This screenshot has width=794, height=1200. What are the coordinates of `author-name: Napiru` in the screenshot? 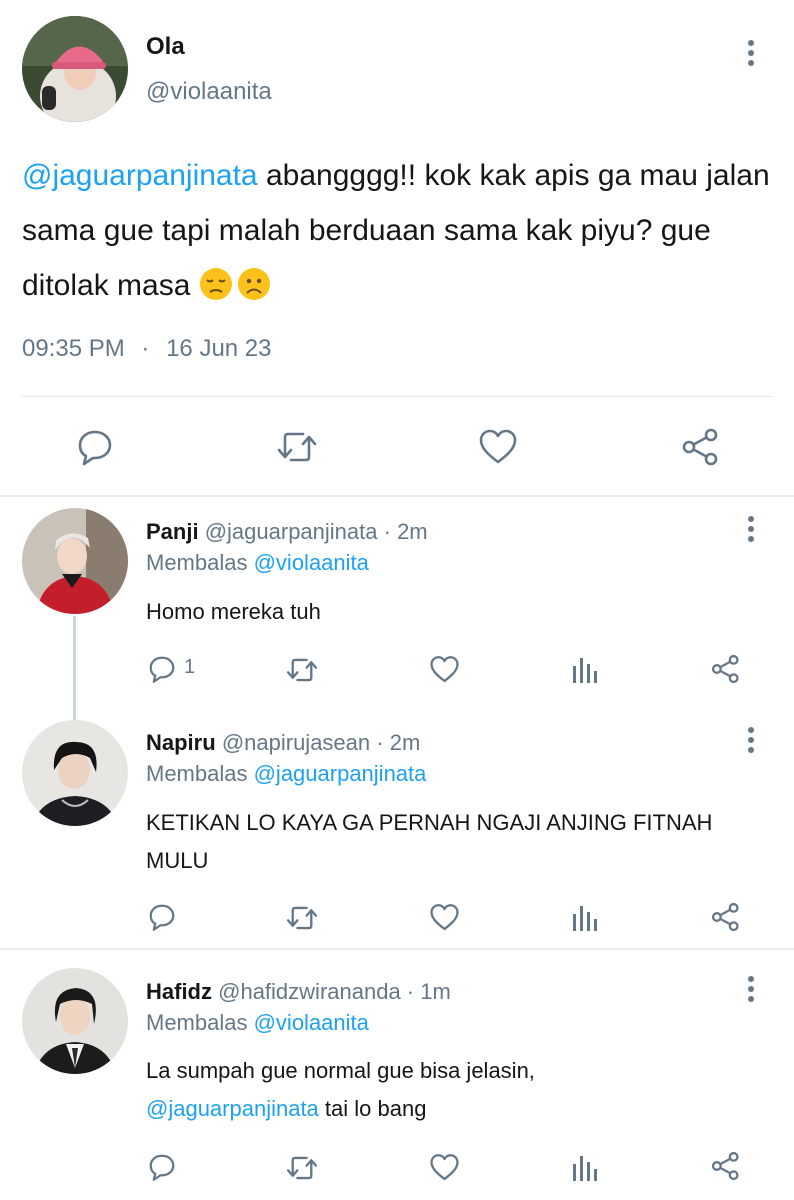 It's located at (181, 742).